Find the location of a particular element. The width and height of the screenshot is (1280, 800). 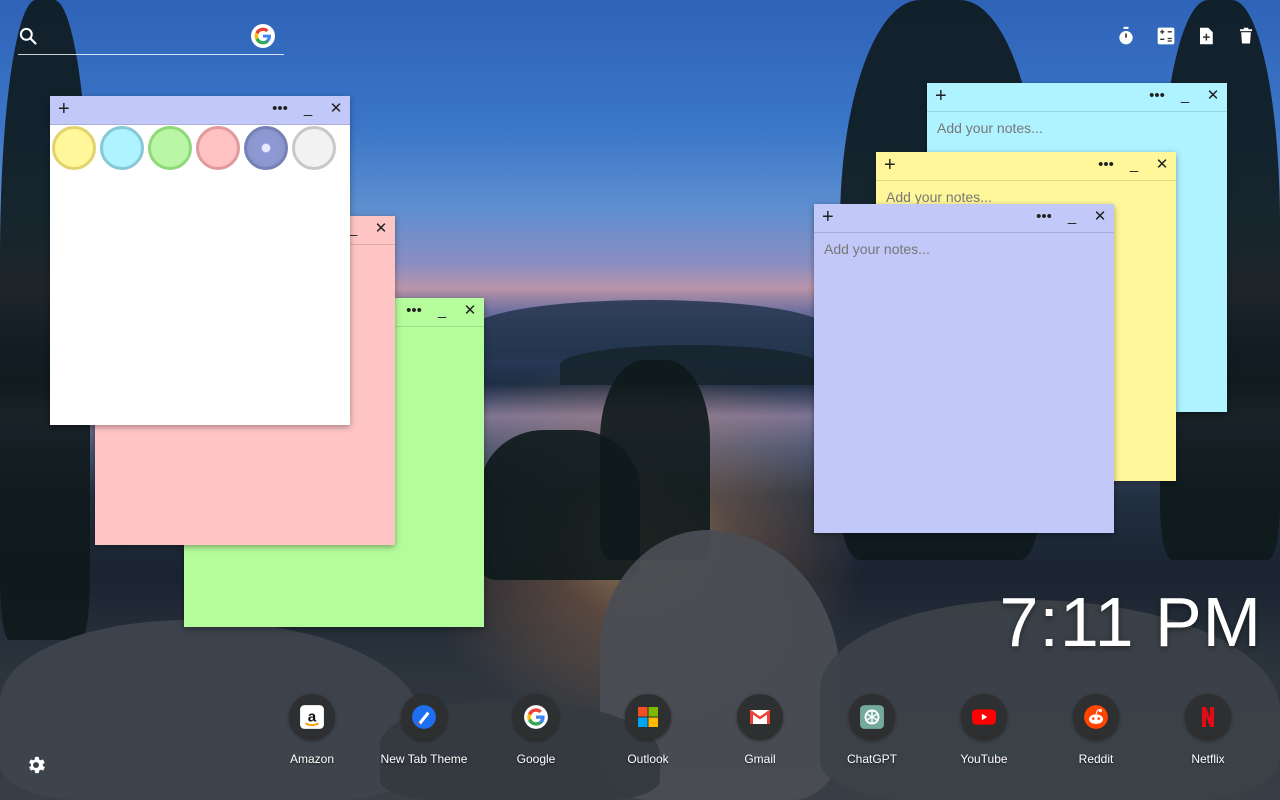

shortcut-netflix: Netflix is located at coordinates (1208, 730).